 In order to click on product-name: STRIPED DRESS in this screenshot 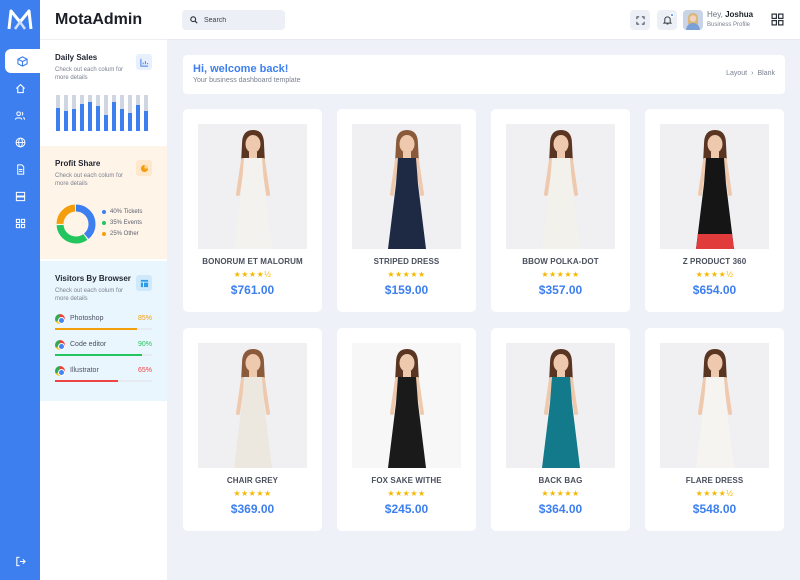, I will do `click(406, 261)`.